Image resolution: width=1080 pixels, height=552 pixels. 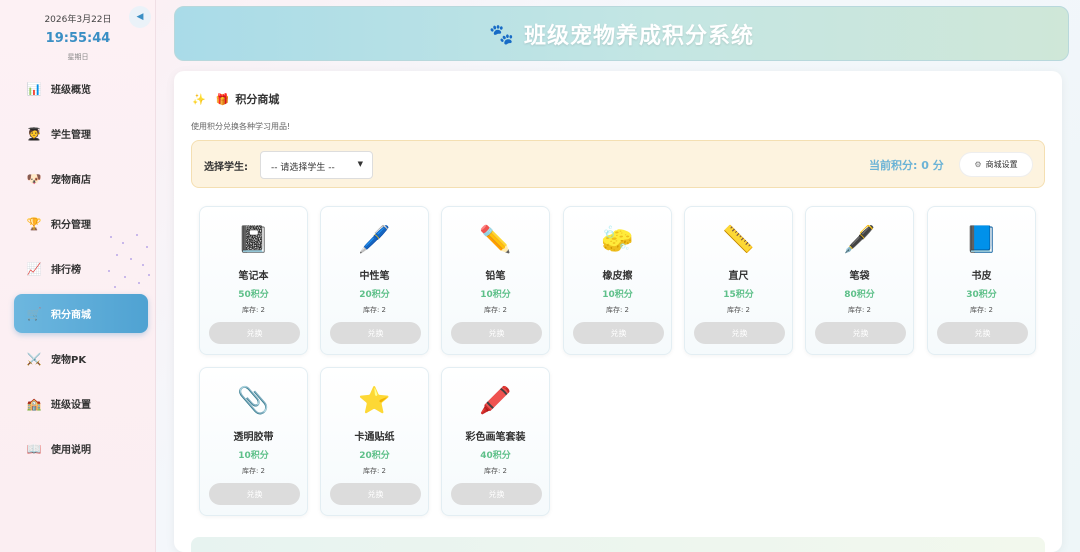 I want to click on student-select: -- 请选择学生 -- ▼, so click(x=316, y=165).